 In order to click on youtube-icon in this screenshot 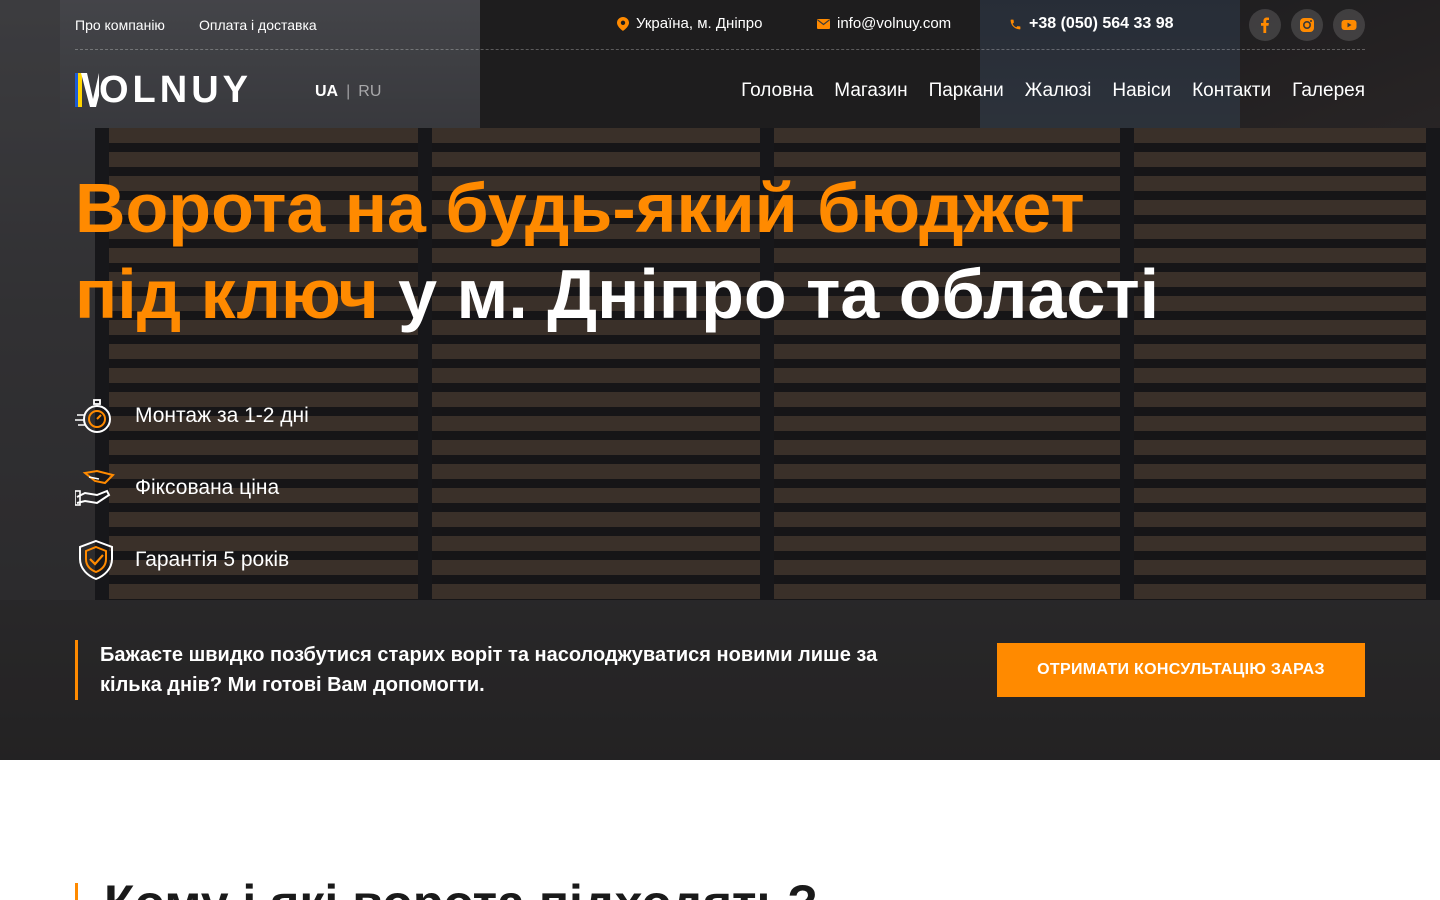, I will do `click(1349, 25)`.